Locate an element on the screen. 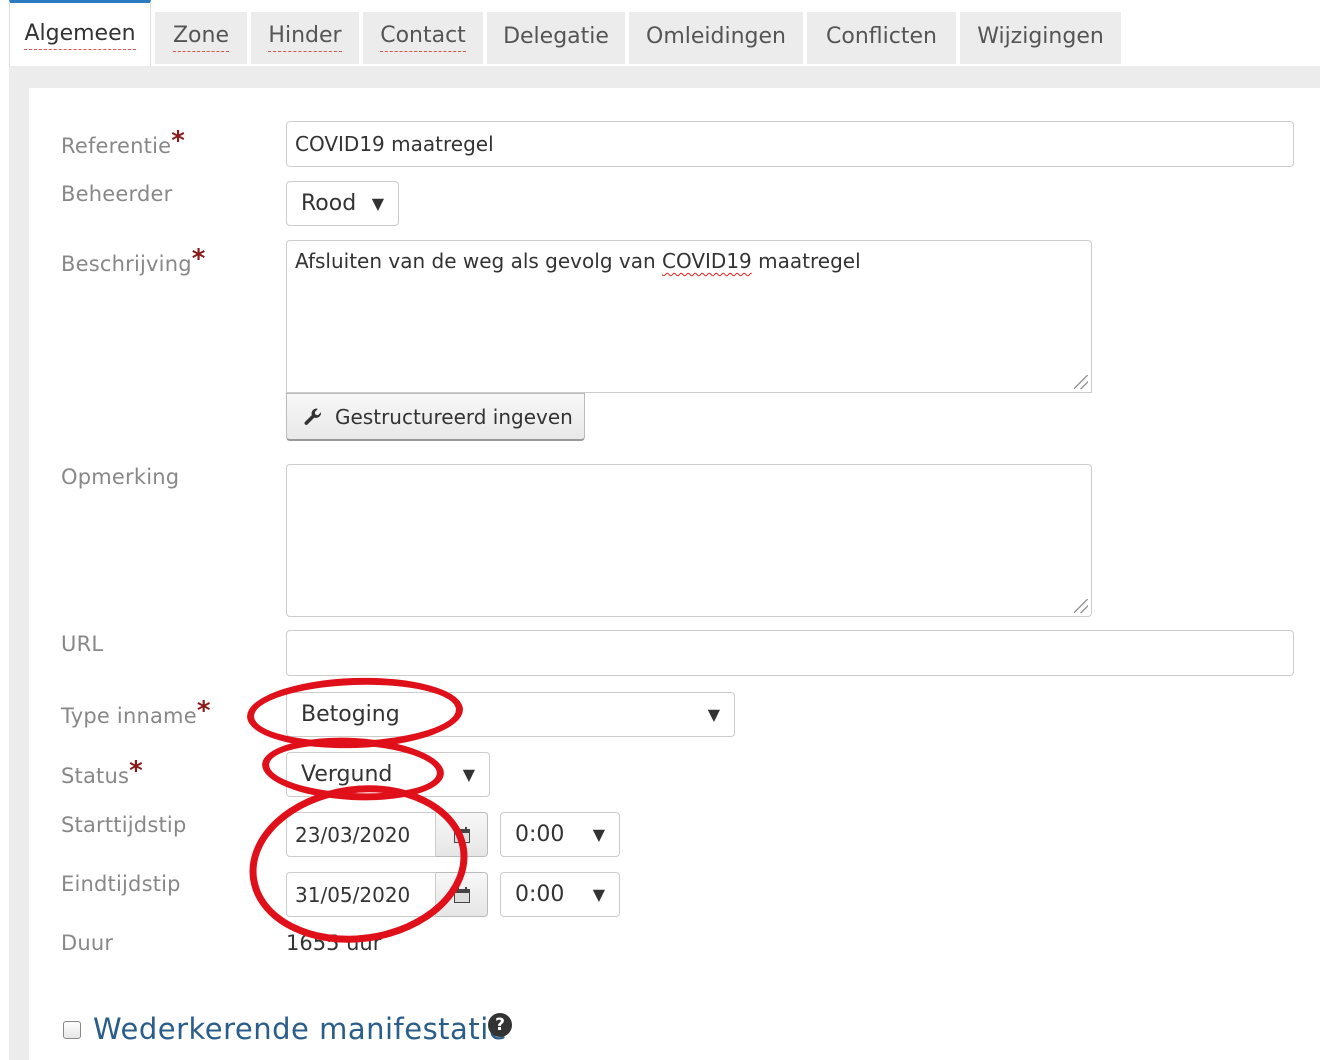  tab-wijzigingen: Wijzigingen is located at coordinates (1040, 38).